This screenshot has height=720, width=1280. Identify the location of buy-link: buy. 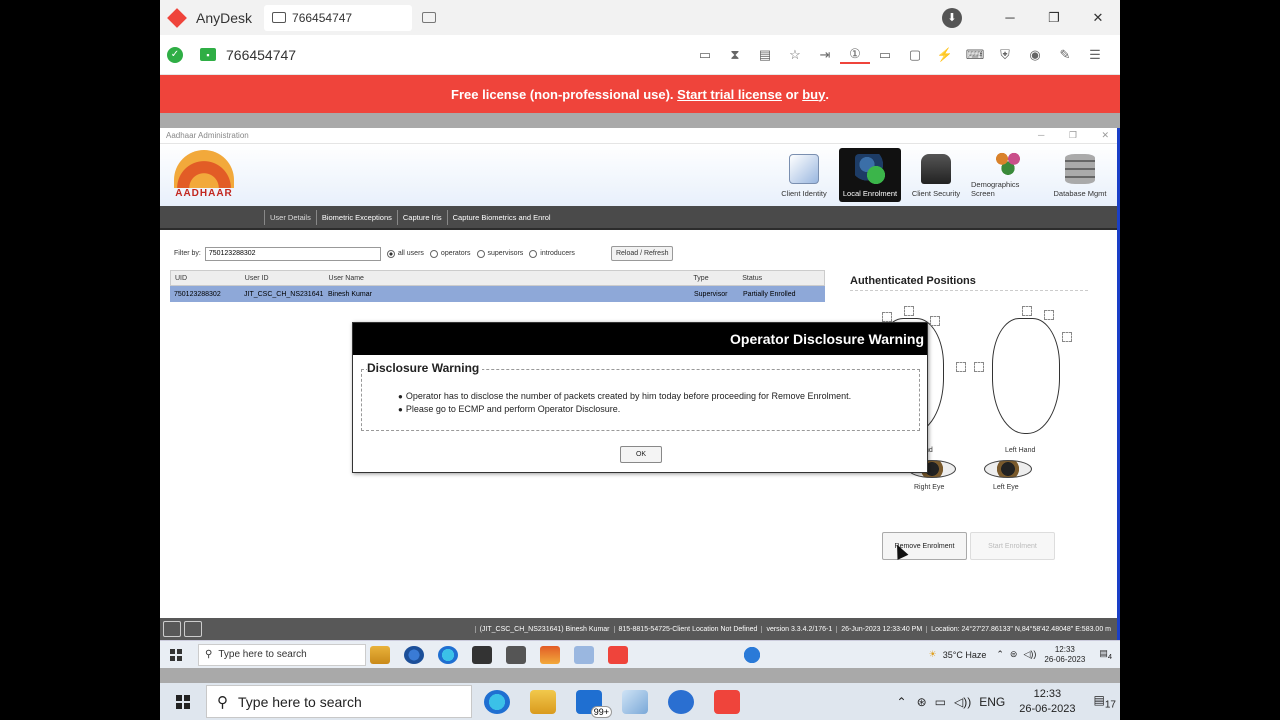
(813, 94).